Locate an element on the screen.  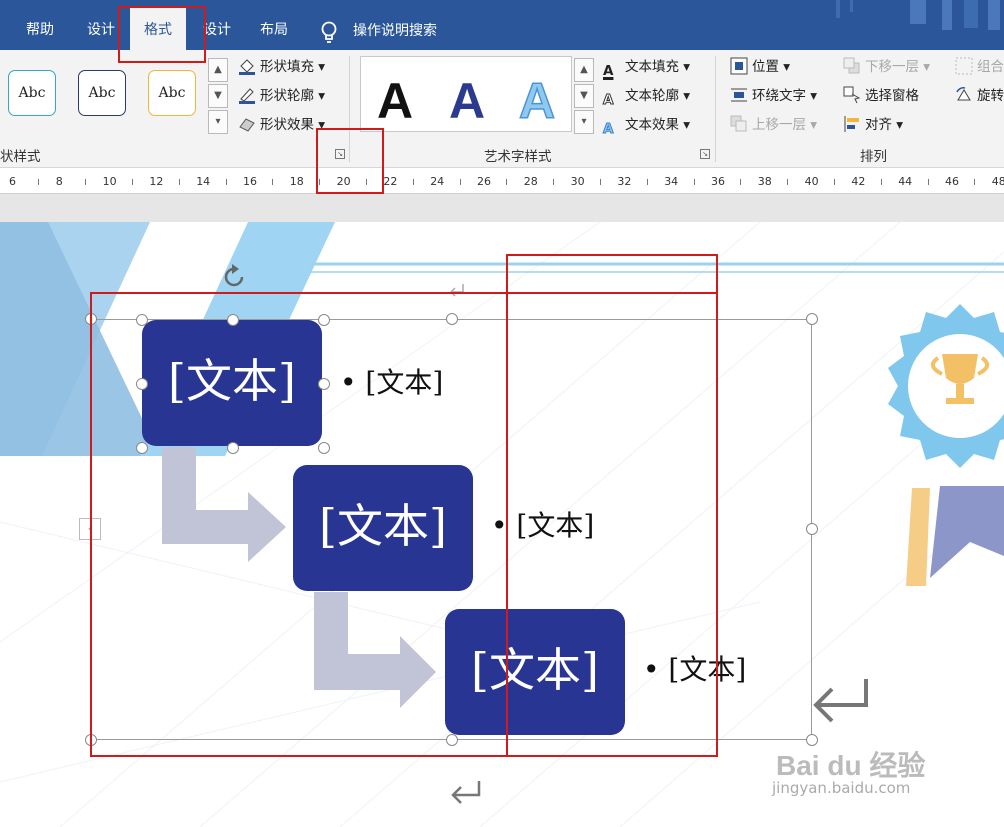
ruler-number: 36 is located at coordinates (718, 181).